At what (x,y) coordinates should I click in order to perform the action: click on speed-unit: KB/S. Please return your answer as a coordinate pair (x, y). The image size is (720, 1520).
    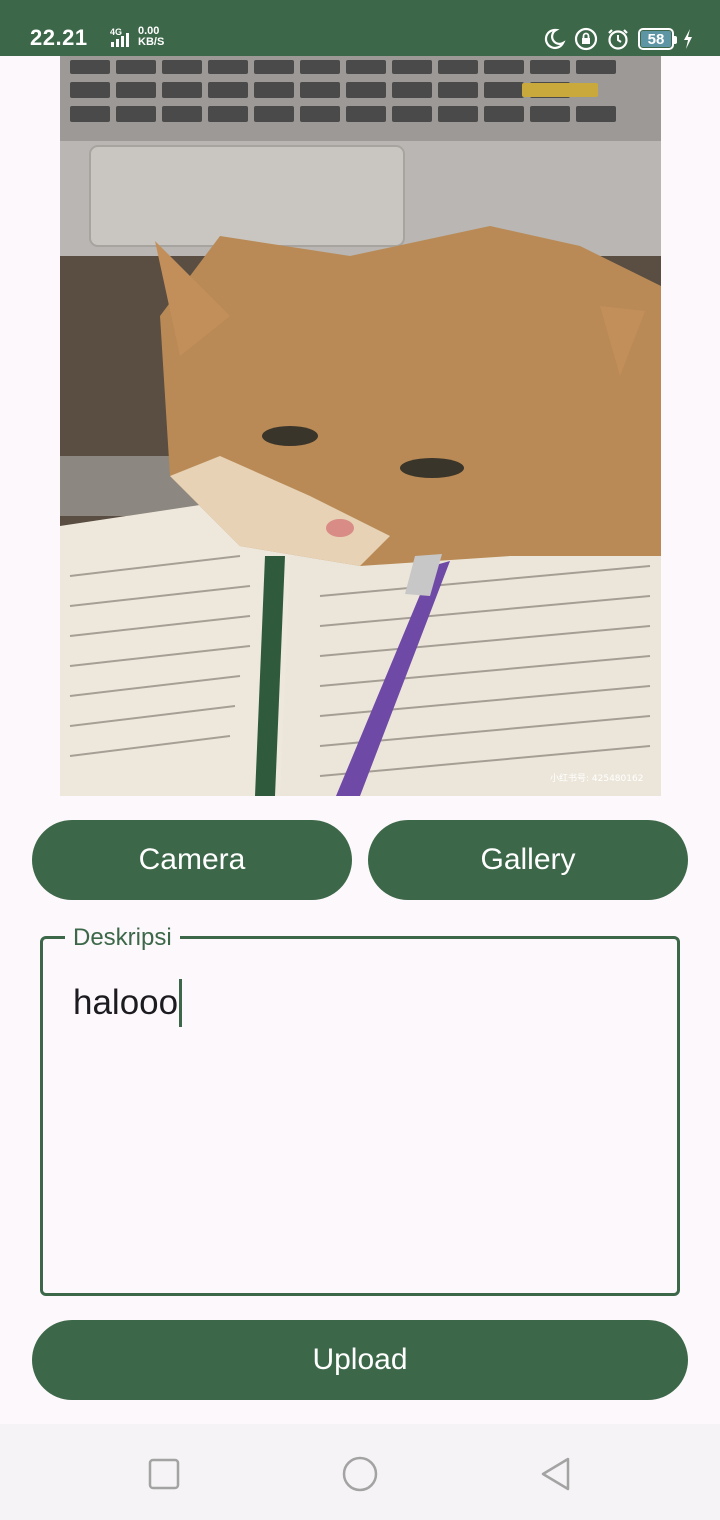
    Looking at the image, I should click on (151, 42).